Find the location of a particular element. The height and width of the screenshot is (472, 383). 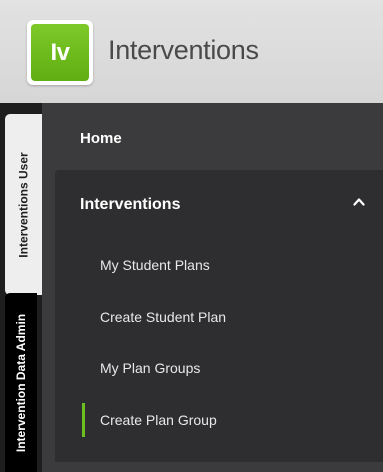

nav-item-label: My Student Plans is located at coordinates (155, 265).